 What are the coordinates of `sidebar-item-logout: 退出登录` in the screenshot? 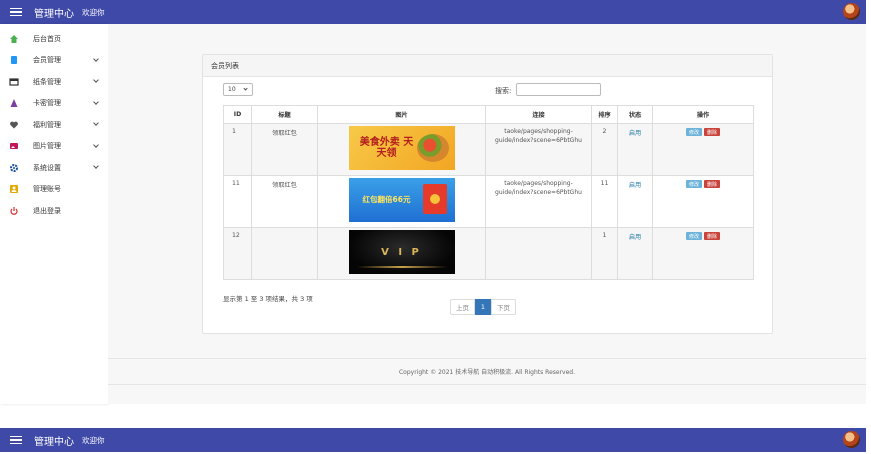 It's located at (54, 211).